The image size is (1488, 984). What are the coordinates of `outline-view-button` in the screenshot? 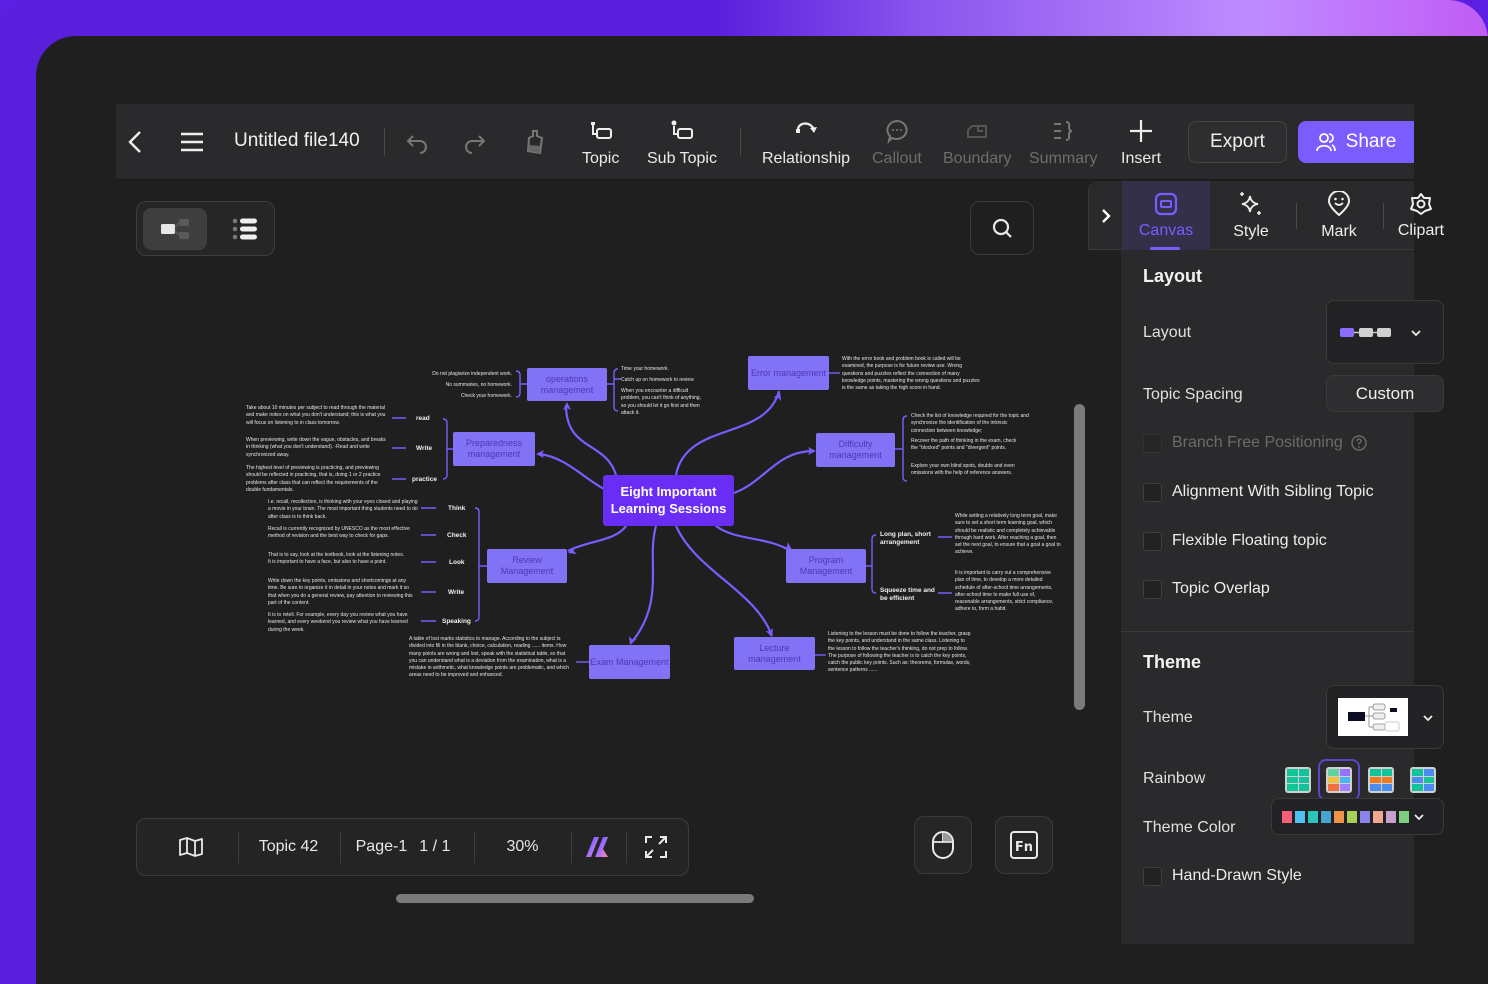 It's located at (245, 229).